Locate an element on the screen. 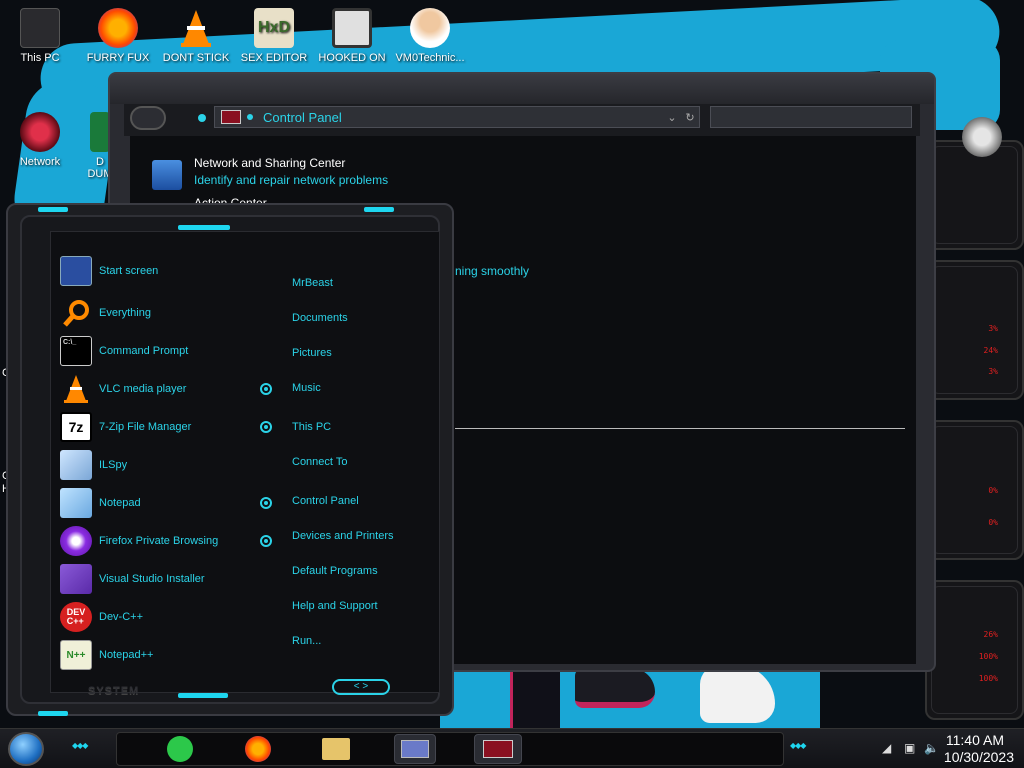 The image size is (1024, 768). program-label: Visual Studio Installer is located at coordinates (152, 579).